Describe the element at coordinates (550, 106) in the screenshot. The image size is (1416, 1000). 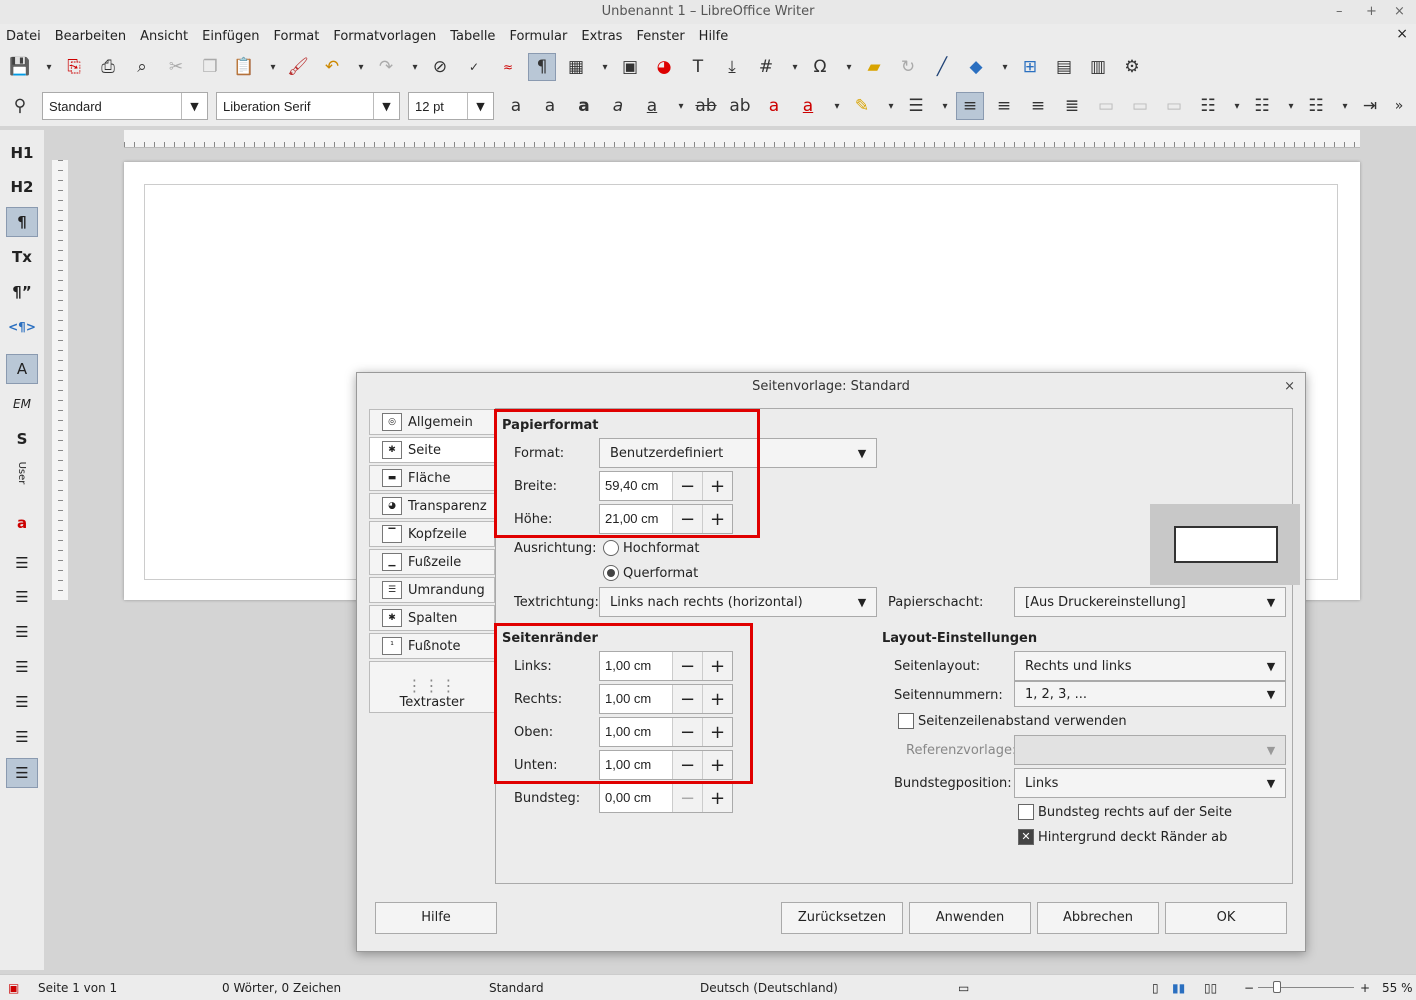
I see `shrink-font-icon: a` at that location.